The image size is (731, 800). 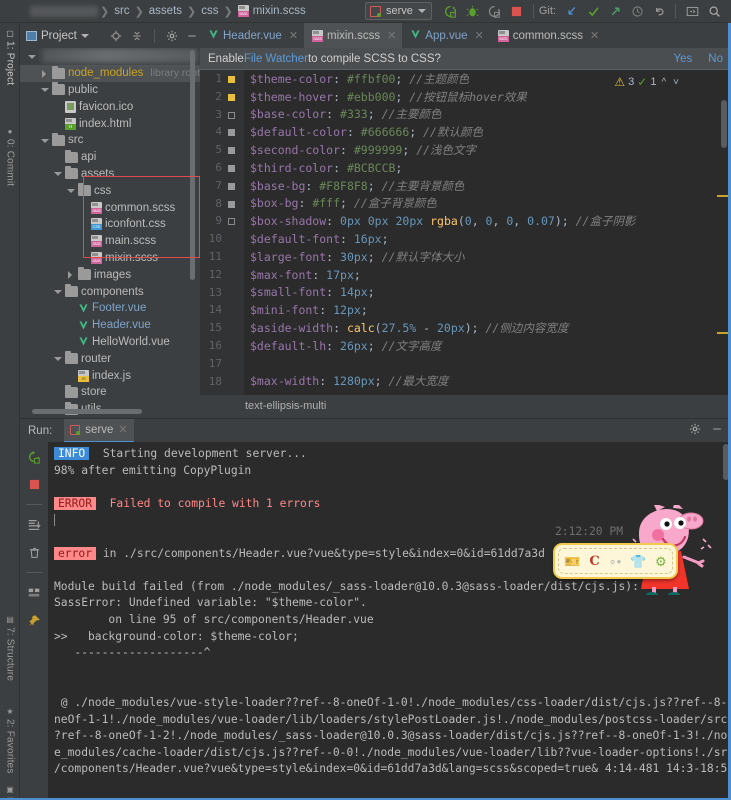 I want to click on trash-icon, so click(x=34, y=552).